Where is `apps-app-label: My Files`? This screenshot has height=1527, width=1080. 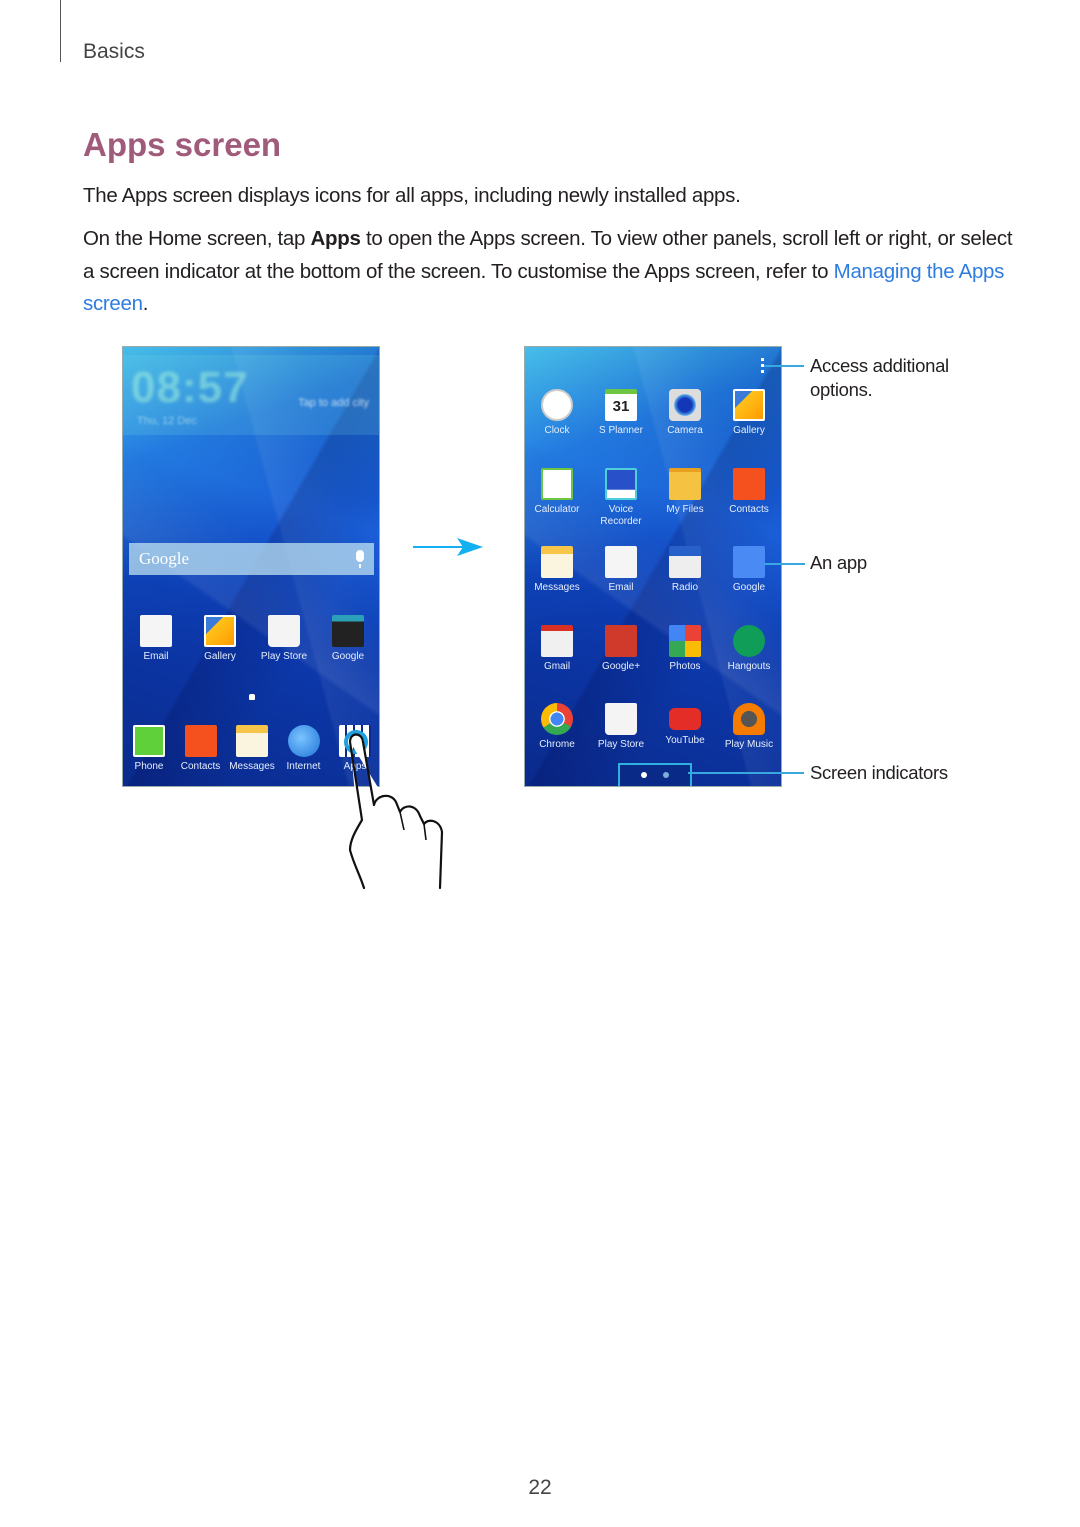 apps-app-label: My Files is located at coordinates (685, 509).